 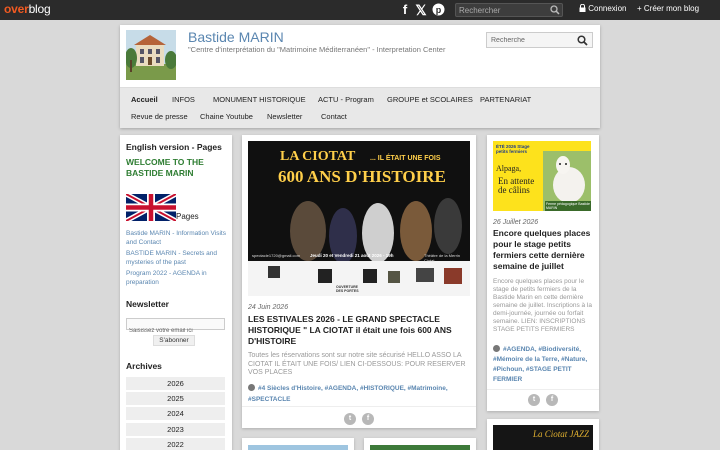 What do you see at coordinates (582, 7) in the screenshot?
I see `lock-icon` at bounding box center [582, 7].